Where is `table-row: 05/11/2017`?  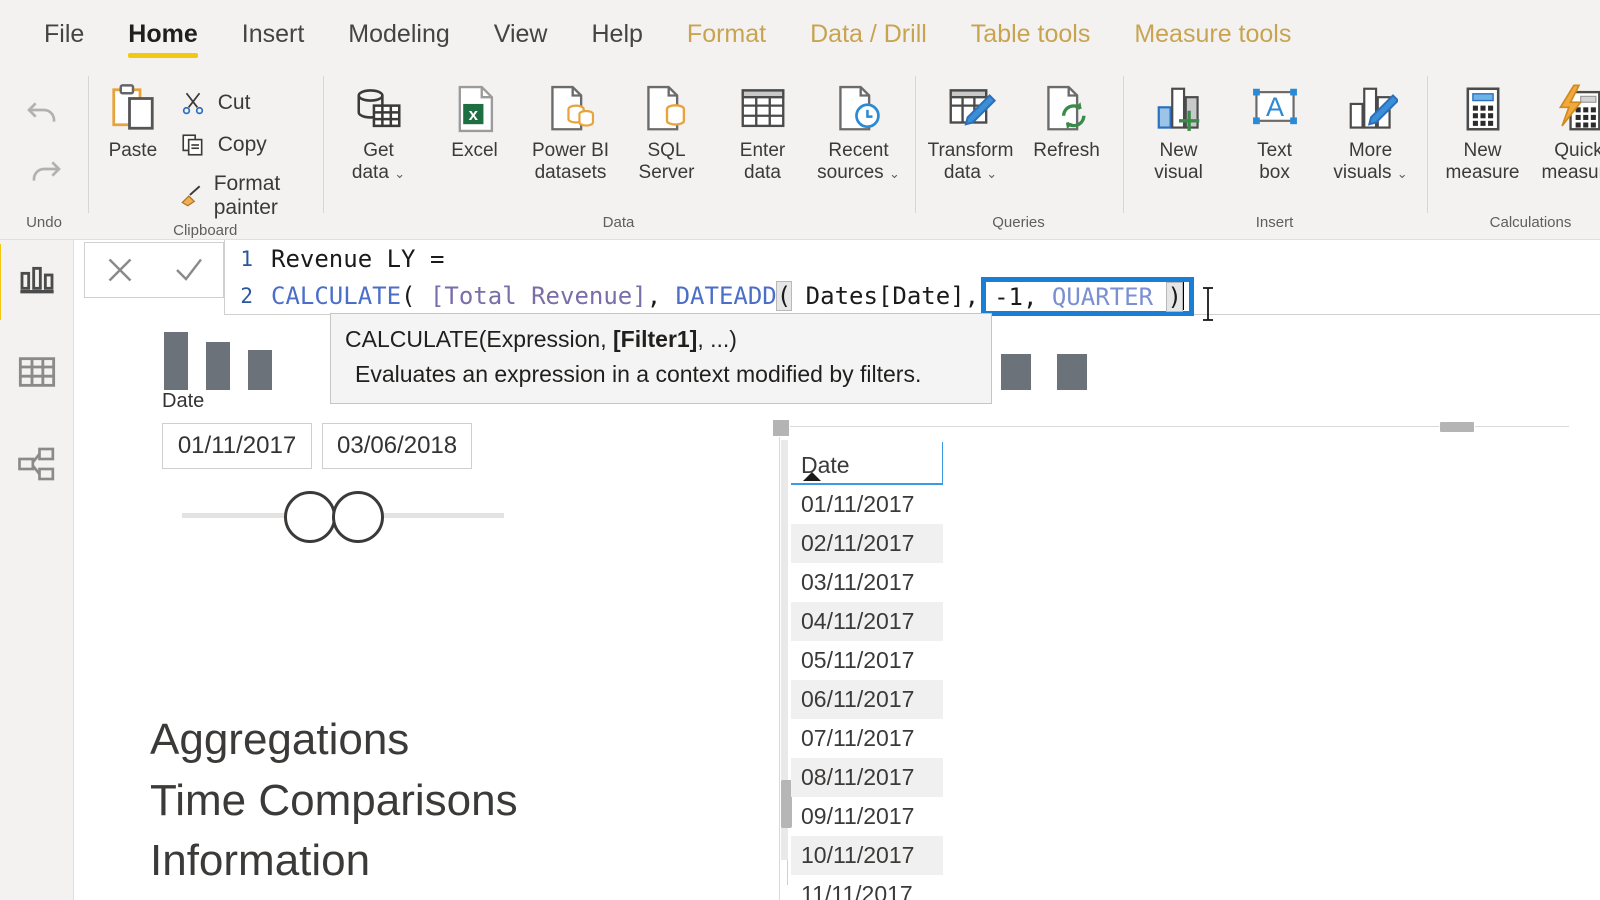
table-row: 05/11/2017 is located at coordinates (867, 660).